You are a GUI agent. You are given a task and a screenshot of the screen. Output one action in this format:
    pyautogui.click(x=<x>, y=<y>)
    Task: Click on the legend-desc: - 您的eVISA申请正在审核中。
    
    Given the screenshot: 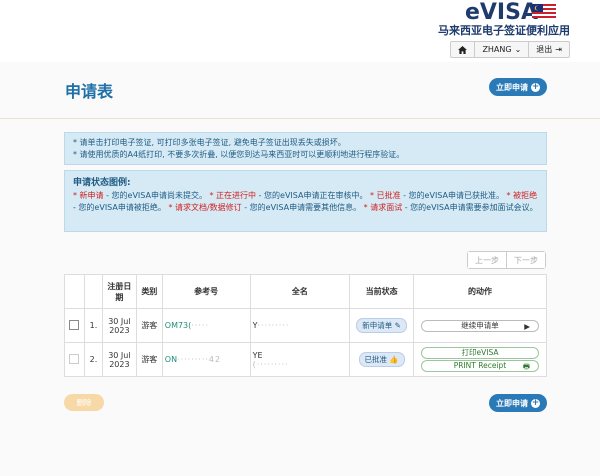 What is the action you would take?
    pyautogui.click(x=313, y=195)
    